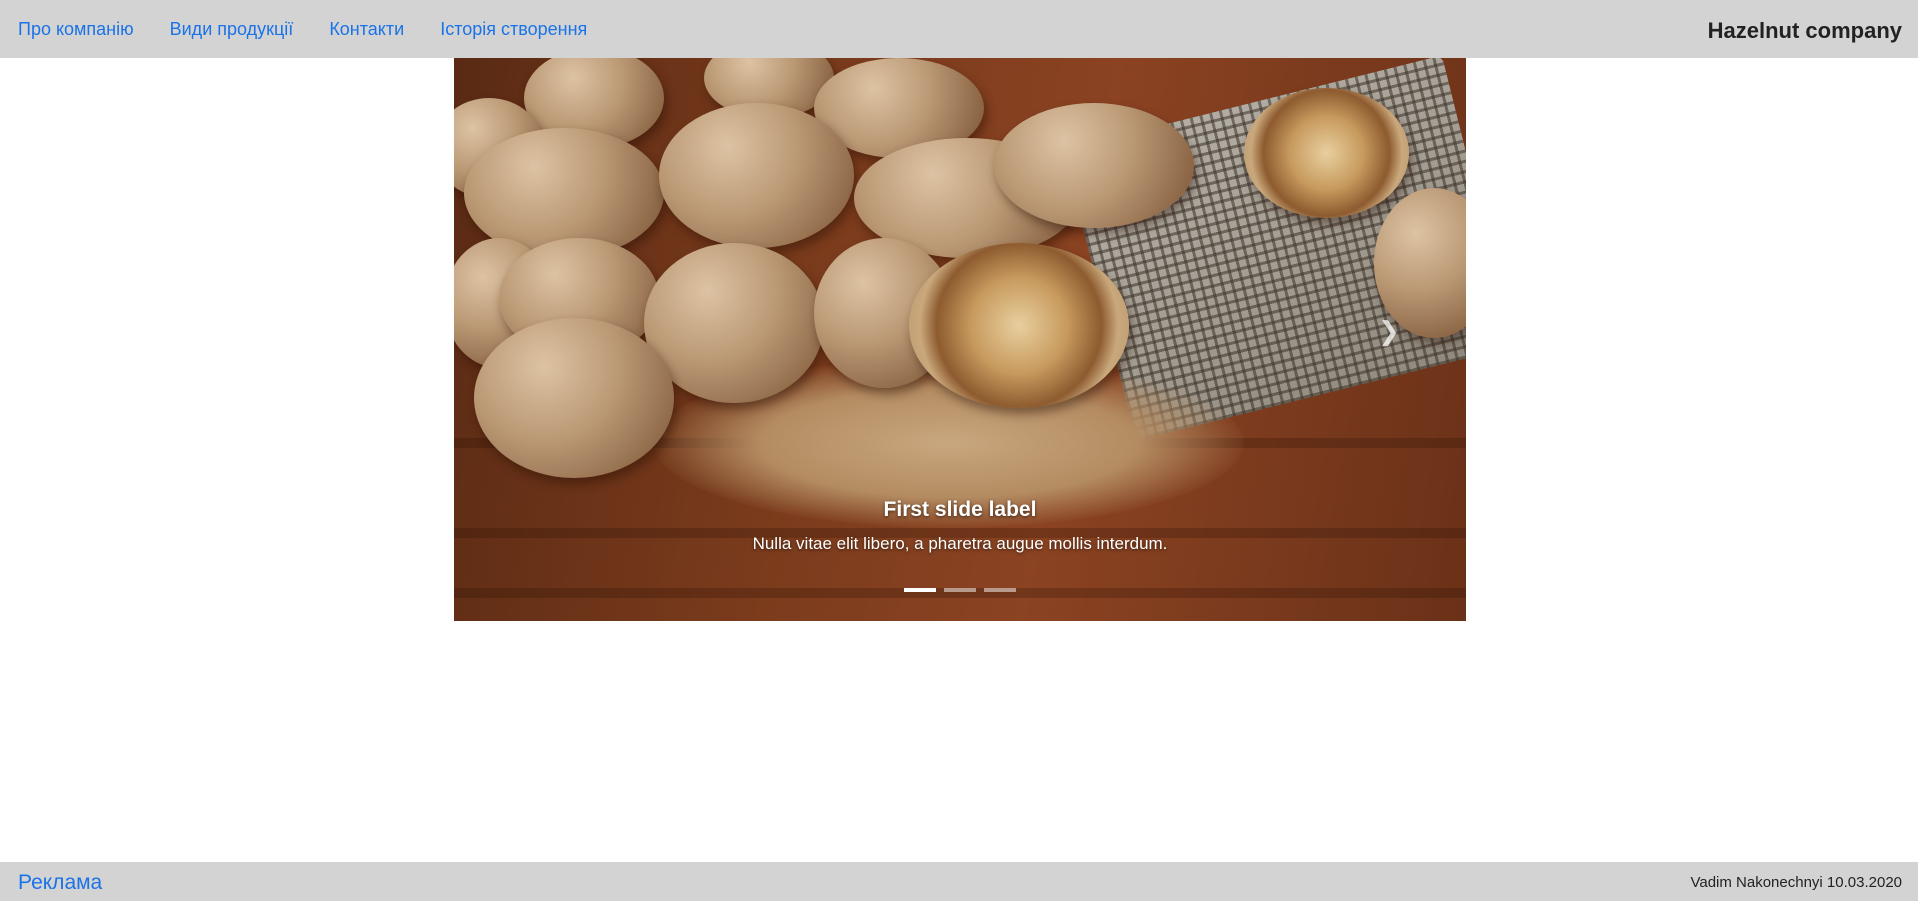 This screenshot has width=1918, height=904. I want to click on carousel-next-button: ❯, so click(1389, 331).